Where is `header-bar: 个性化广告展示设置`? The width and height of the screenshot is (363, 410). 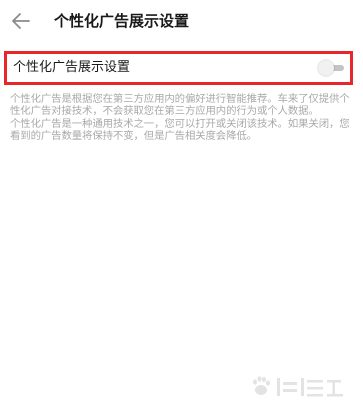 header-bar: 个性化广告展示设置 is located at coordinates (181, 22).